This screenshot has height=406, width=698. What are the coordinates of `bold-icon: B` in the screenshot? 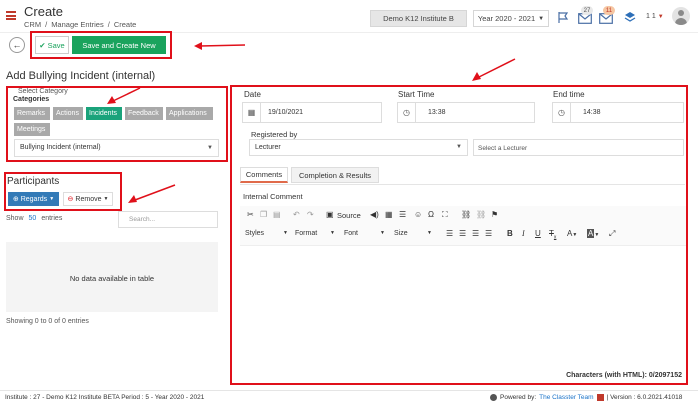 It's located at (510, 233).